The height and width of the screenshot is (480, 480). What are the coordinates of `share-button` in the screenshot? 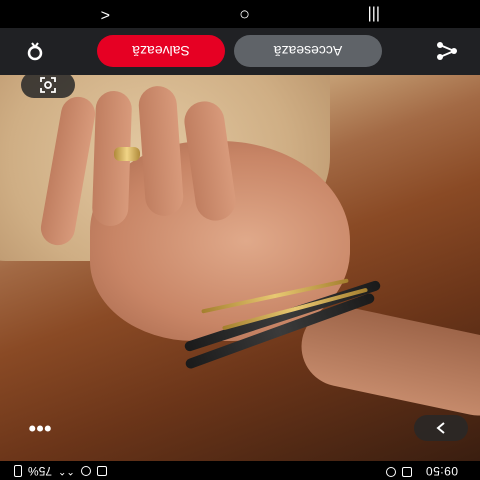 It's located at (447, 48).